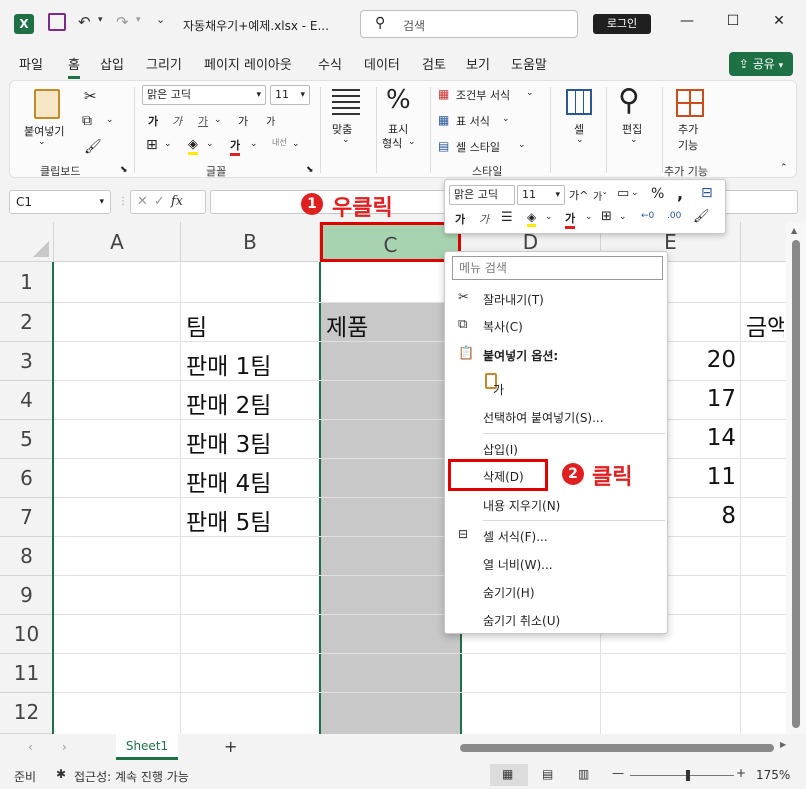 This screenshot has width=806, height=789. Describe the element at coordinates (145, 201) in the screenshot. I see `cancel-icon: ✕` at that location.